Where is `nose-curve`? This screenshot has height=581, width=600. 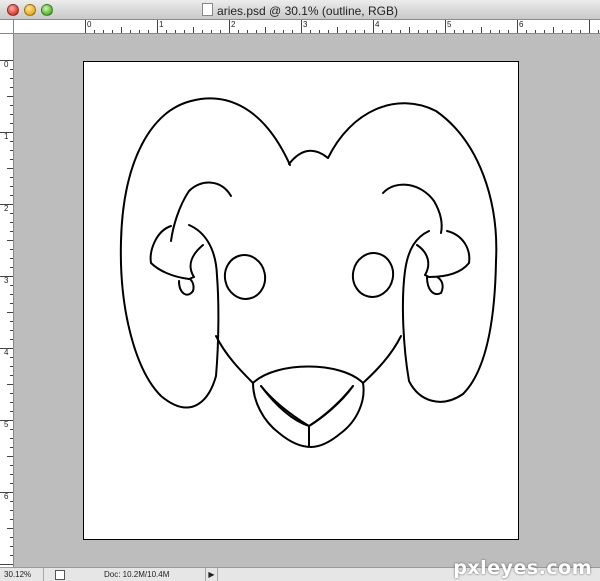 nose-curve is located at coordinates (307, 406).